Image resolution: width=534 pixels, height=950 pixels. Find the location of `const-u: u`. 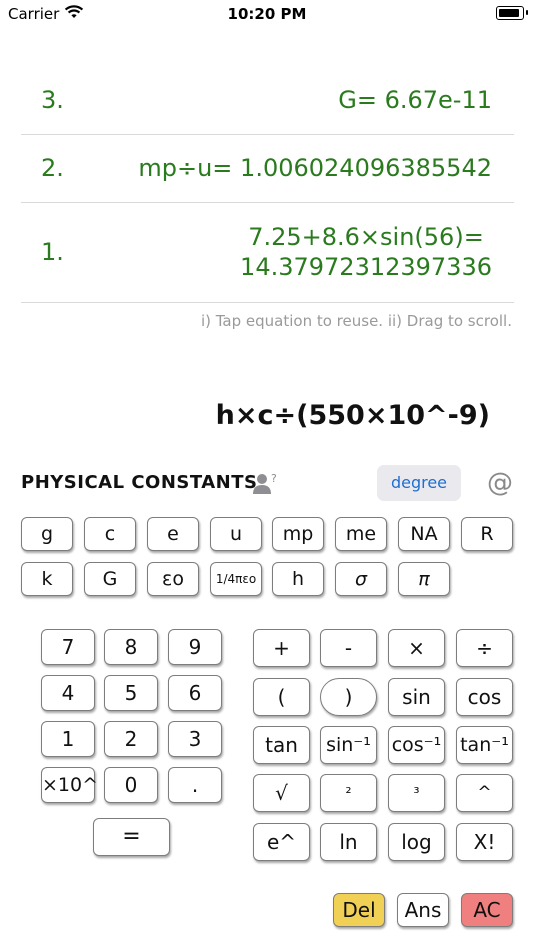

const-u: u is located at coordinates (236, 534).